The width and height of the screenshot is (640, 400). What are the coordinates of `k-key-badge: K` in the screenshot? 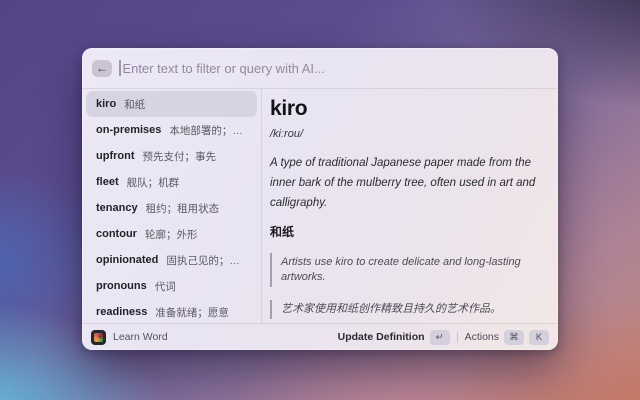 It's located at (539, 337).